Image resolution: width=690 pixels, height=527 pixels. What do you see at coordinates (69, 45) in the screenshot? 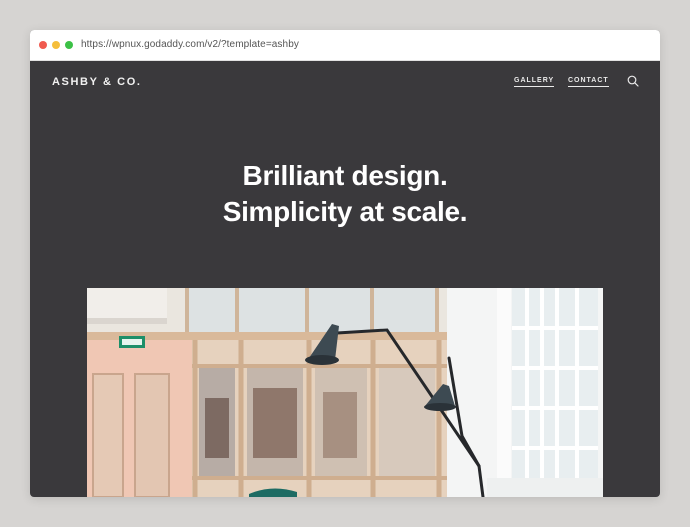
I see `maximize-window-button` at bounding box center [69, 45].